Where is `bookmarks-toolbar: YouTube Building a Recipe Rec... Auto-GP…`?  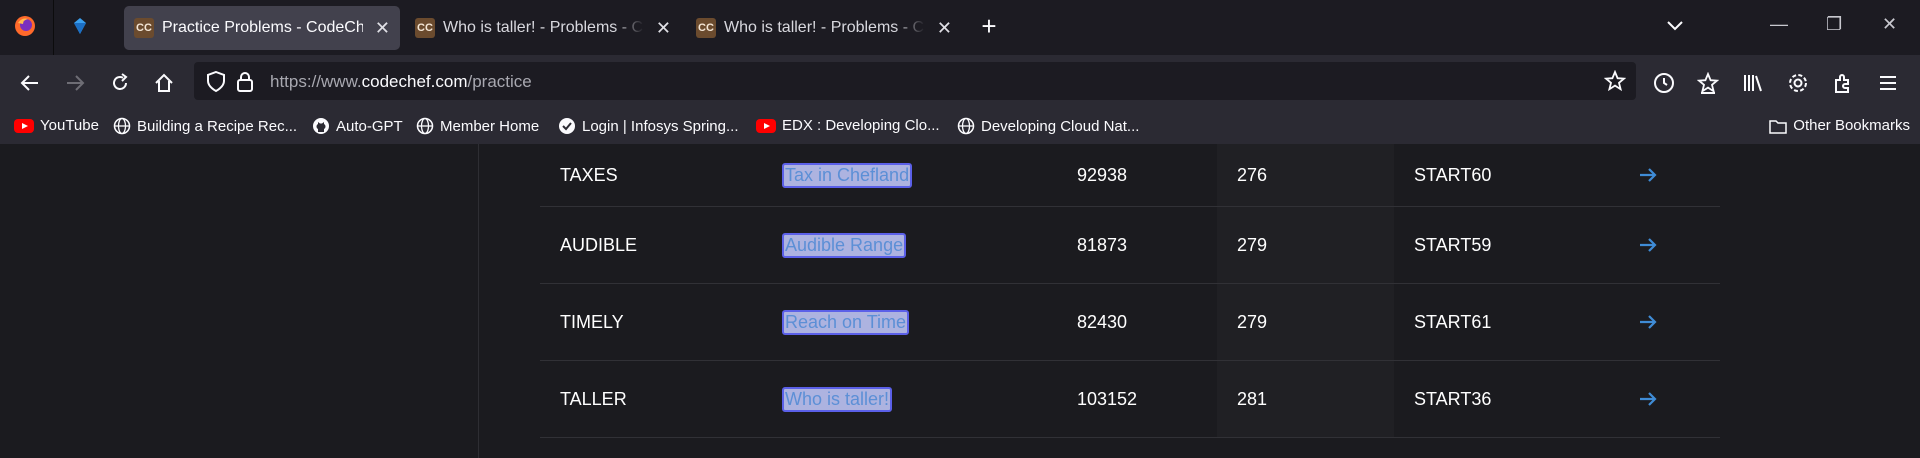
bookmarks-toolbar: YouTube Building a Recipe Rec... Auto-GP… is located at coordinates (960, 127).